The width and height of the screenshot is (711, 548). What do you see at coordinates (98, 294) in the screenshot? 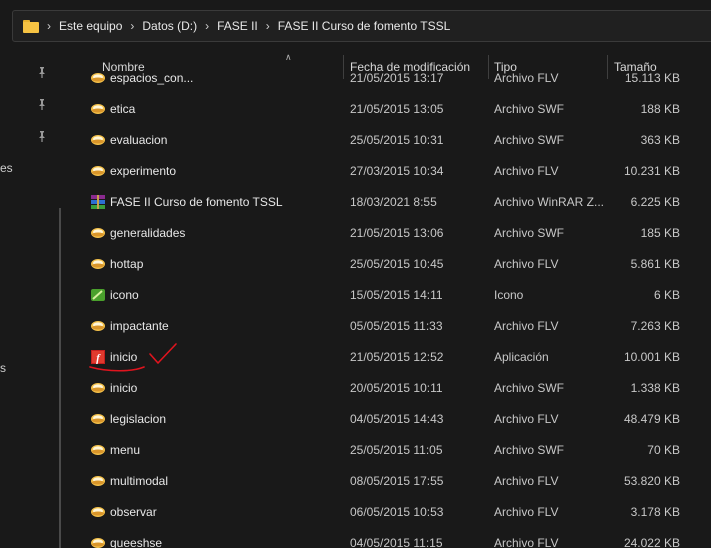
I see `icon-file-icon` at bounding box center [98, 294].